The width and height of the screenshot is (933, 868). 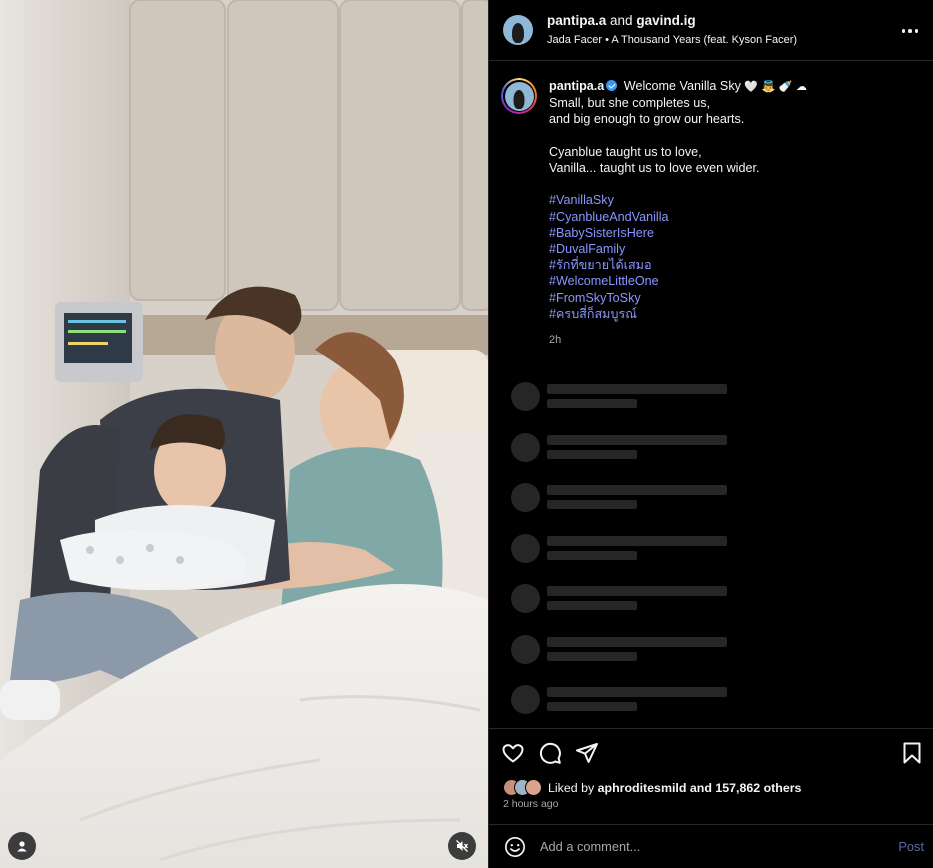 I want to click on hashtag-link: #BabySisterIsHere, so click(x=735, y=233).